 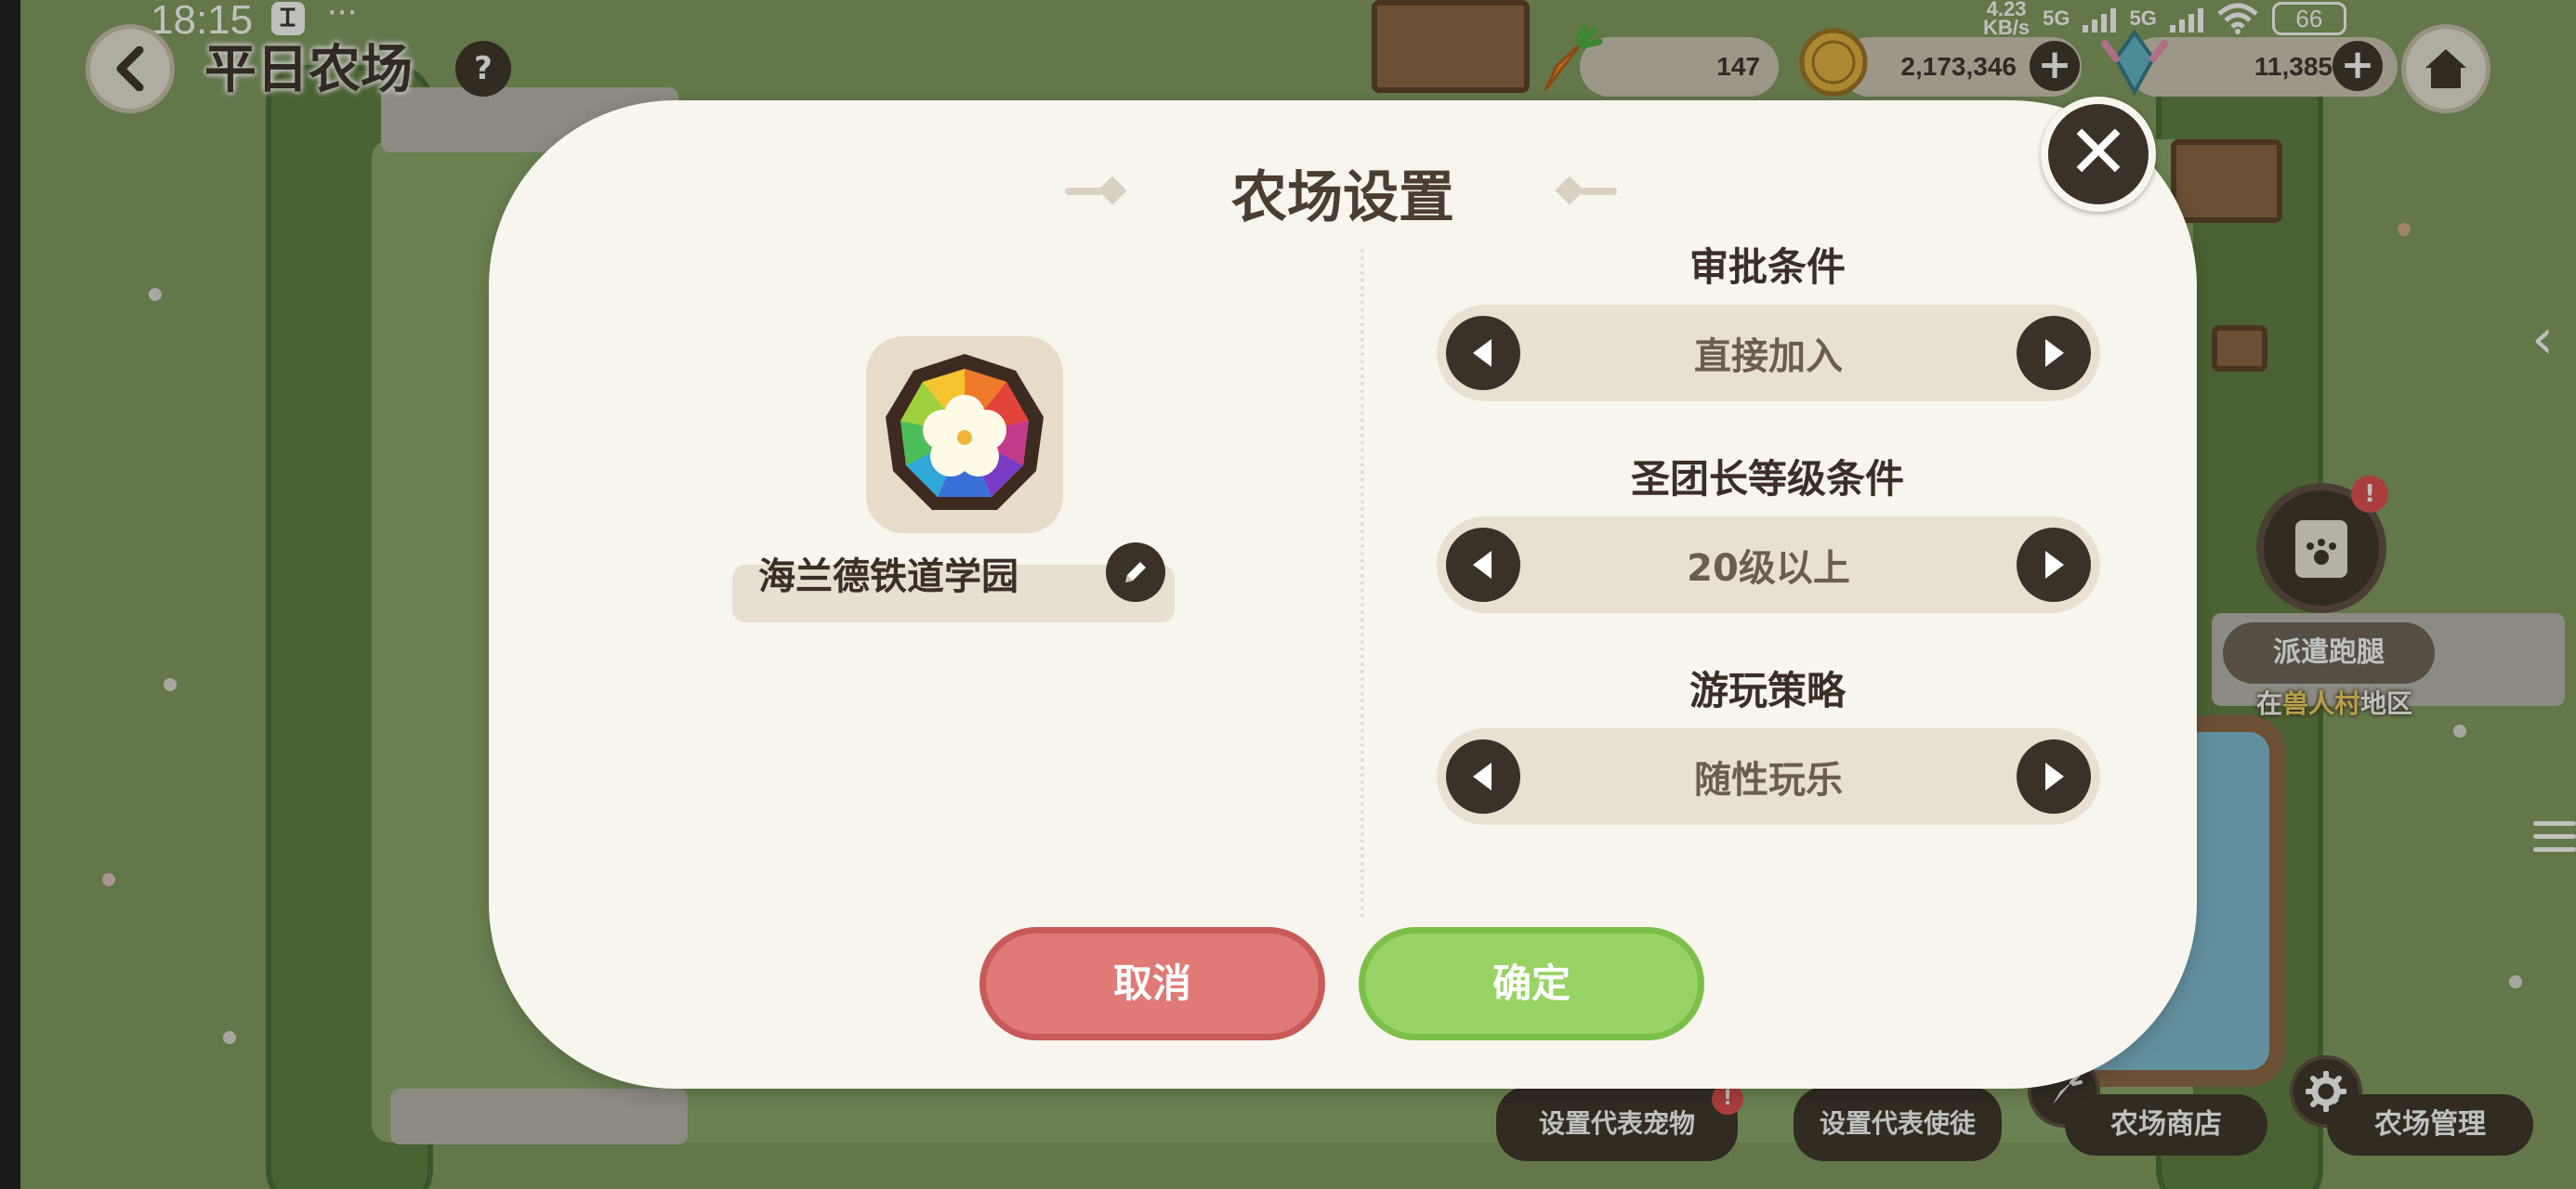 I want to click on stained-glass-emblem-icon, so click(x=965, y=432).